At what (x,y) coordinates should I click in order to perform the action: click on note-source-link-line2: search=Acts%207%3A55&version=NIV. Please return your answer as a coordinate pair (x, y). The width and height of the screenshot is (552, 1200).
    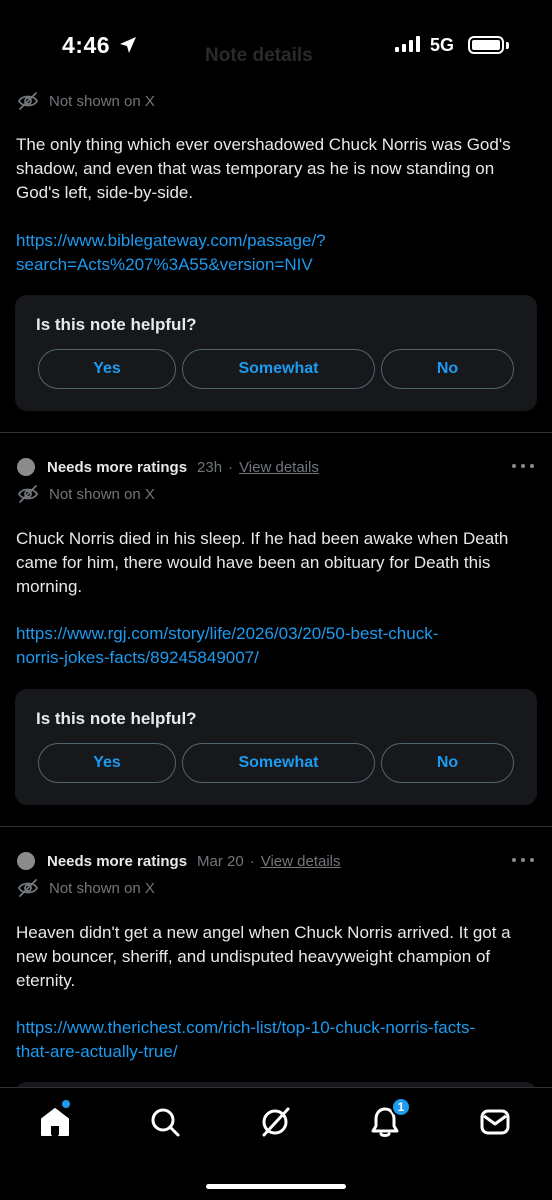
    Looking at the image, I should click on (278, 265).